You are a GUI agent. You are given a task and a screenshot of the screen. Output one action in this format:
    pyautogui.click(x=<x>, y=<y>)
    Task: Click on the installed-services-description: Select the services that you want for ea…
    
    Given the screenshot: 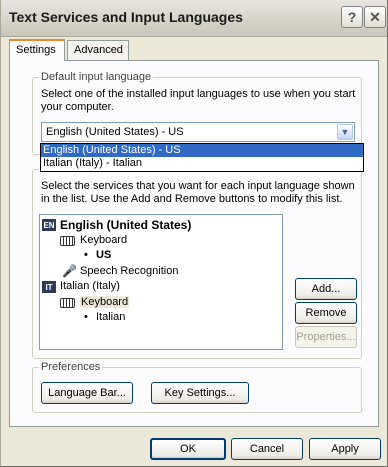 What is the action you would take?
    pyautogui.click(x=198, y=192)
    